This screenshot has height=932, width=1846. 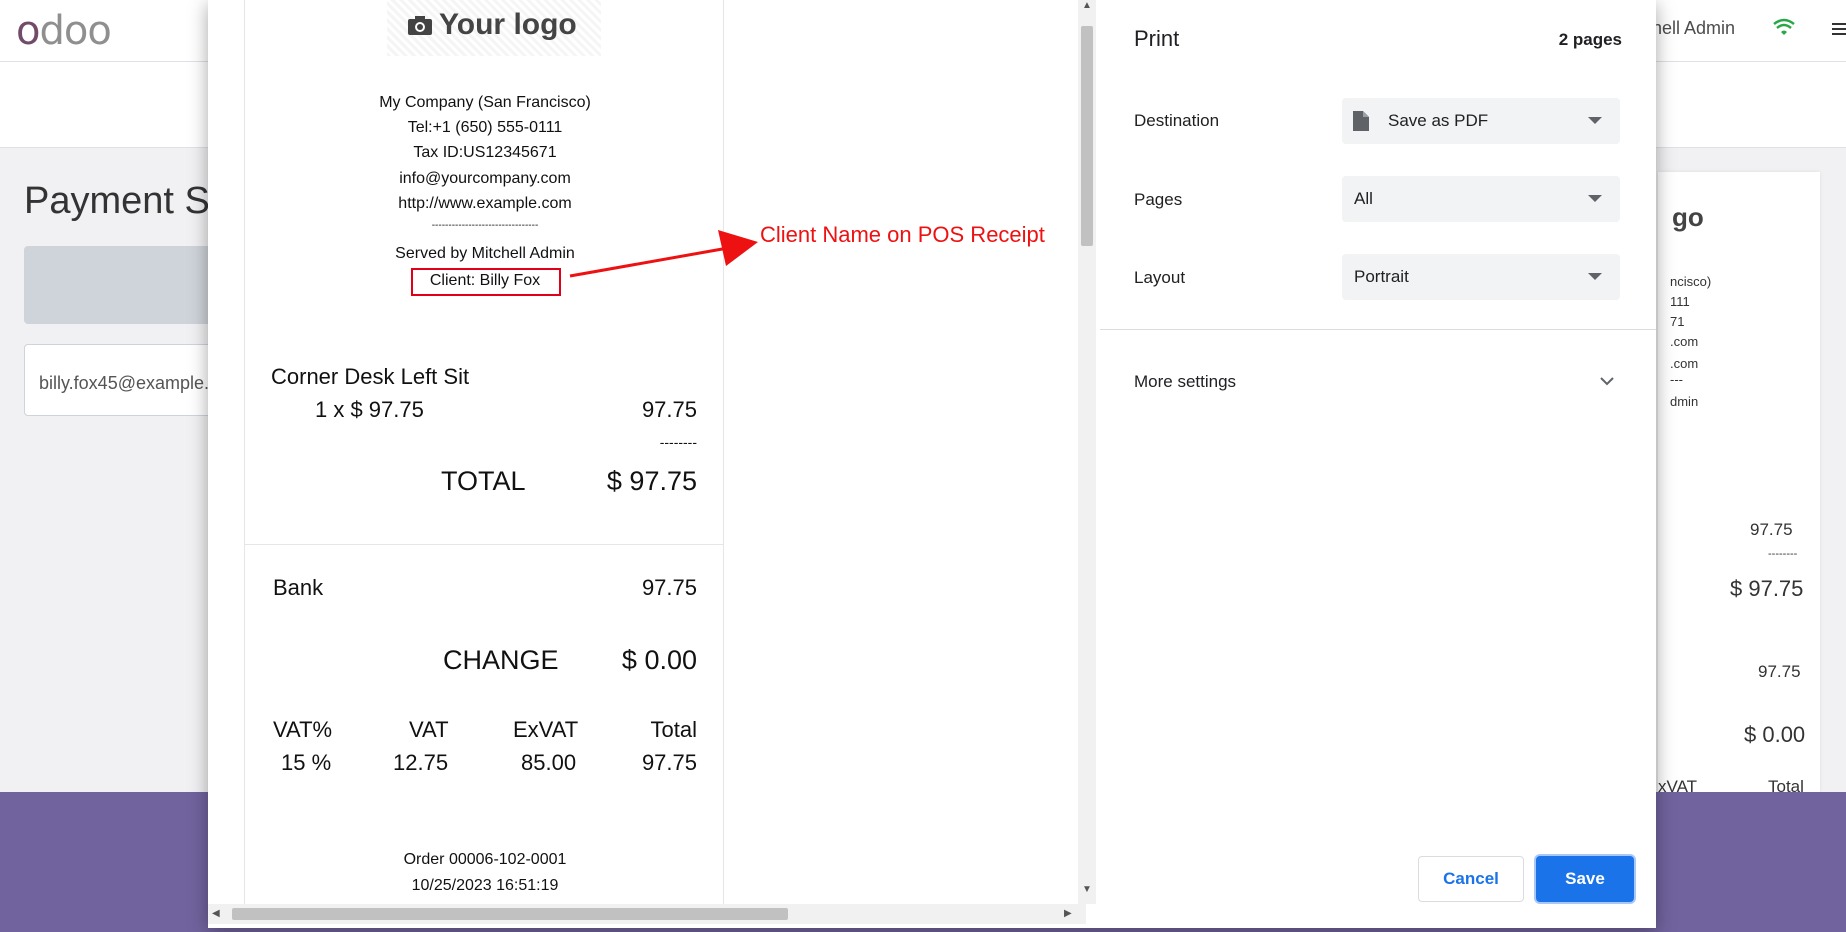 I want to click on tax-cell-vat-percent: 15 %, so click(x=306, y=762).